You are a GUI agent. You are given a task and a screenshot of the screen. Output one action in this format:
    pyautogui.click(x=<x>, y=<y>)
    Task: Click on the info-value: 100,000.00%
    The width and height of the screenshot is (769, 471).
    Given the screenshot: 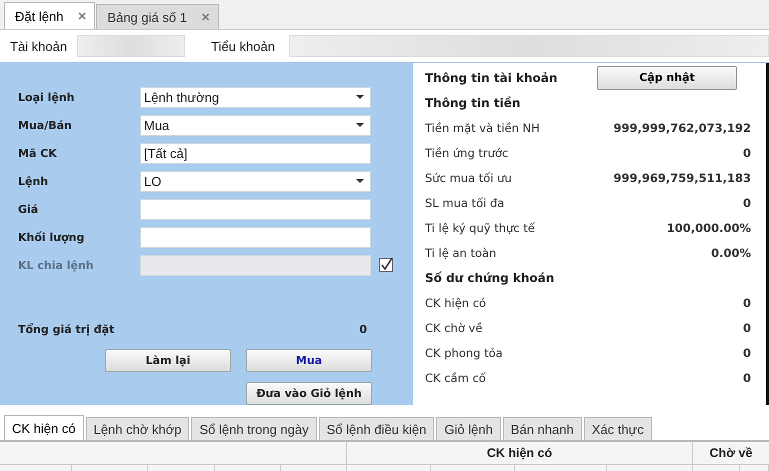 What is the action you would take?
    pyautogui.click(x=708, y=227)
    